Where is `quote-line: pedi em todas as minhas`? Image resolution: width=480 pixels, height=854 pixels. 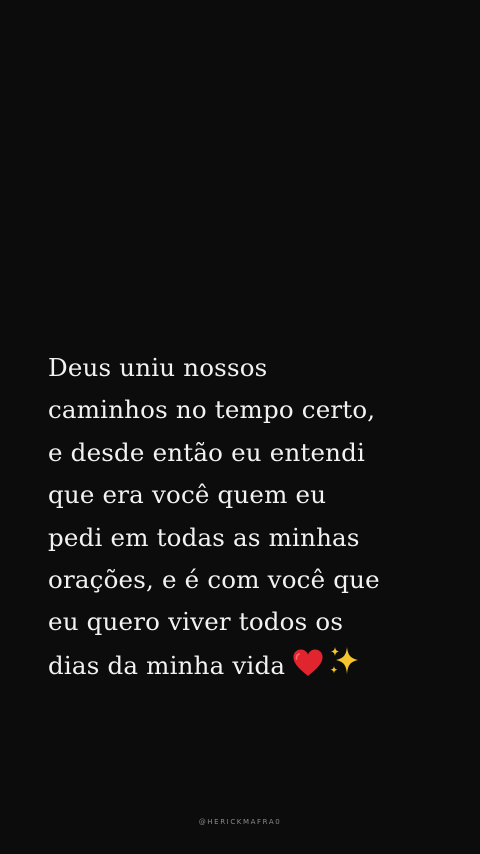
quote-line: pedi em todas as minhas is located at coordinates (204, 537).